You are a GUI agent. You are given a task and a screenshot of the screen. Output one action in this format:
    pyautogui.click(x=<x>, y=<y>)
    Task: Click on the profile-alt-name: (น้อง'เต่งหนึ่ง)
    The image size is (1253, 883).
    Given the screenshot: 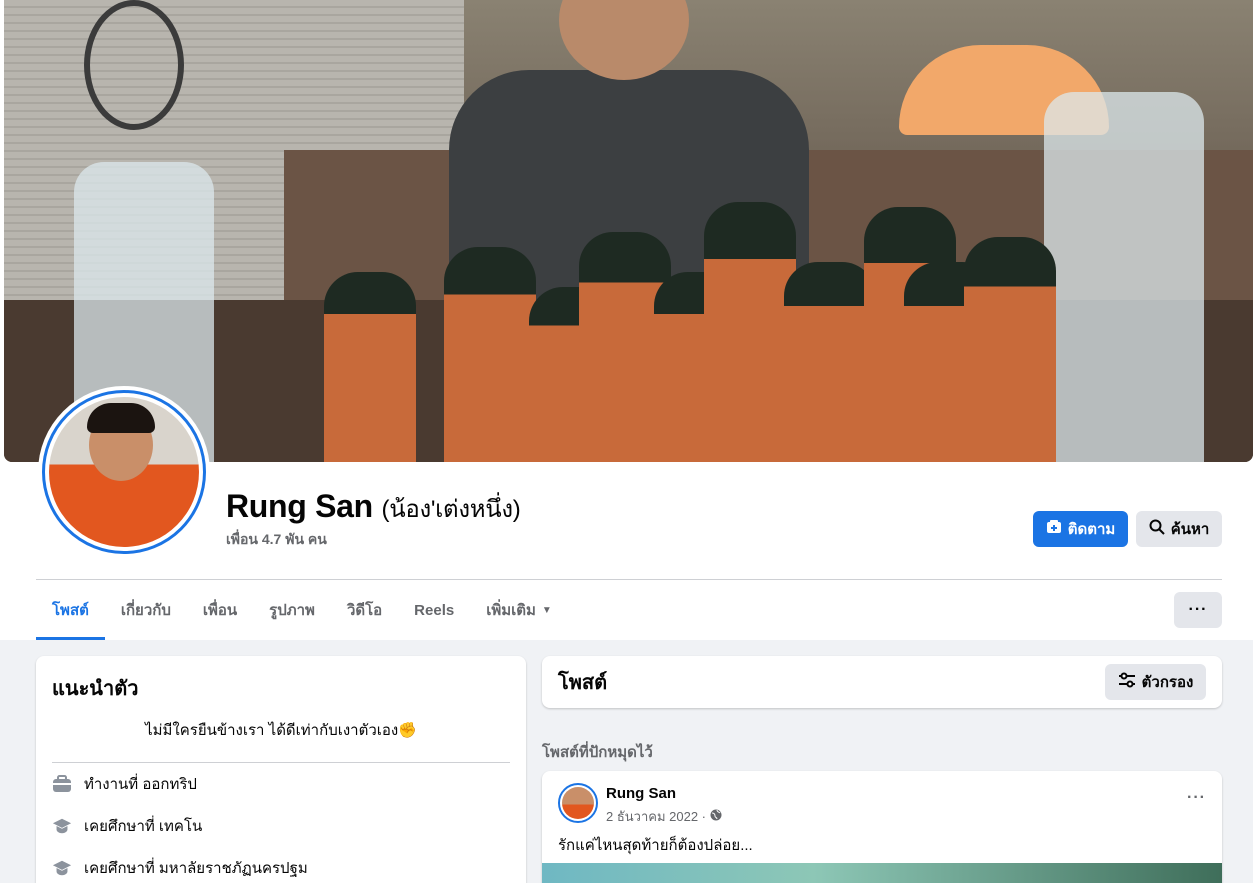 What is the action you would take?
    pyautogui.click(x=451, y=509)
    